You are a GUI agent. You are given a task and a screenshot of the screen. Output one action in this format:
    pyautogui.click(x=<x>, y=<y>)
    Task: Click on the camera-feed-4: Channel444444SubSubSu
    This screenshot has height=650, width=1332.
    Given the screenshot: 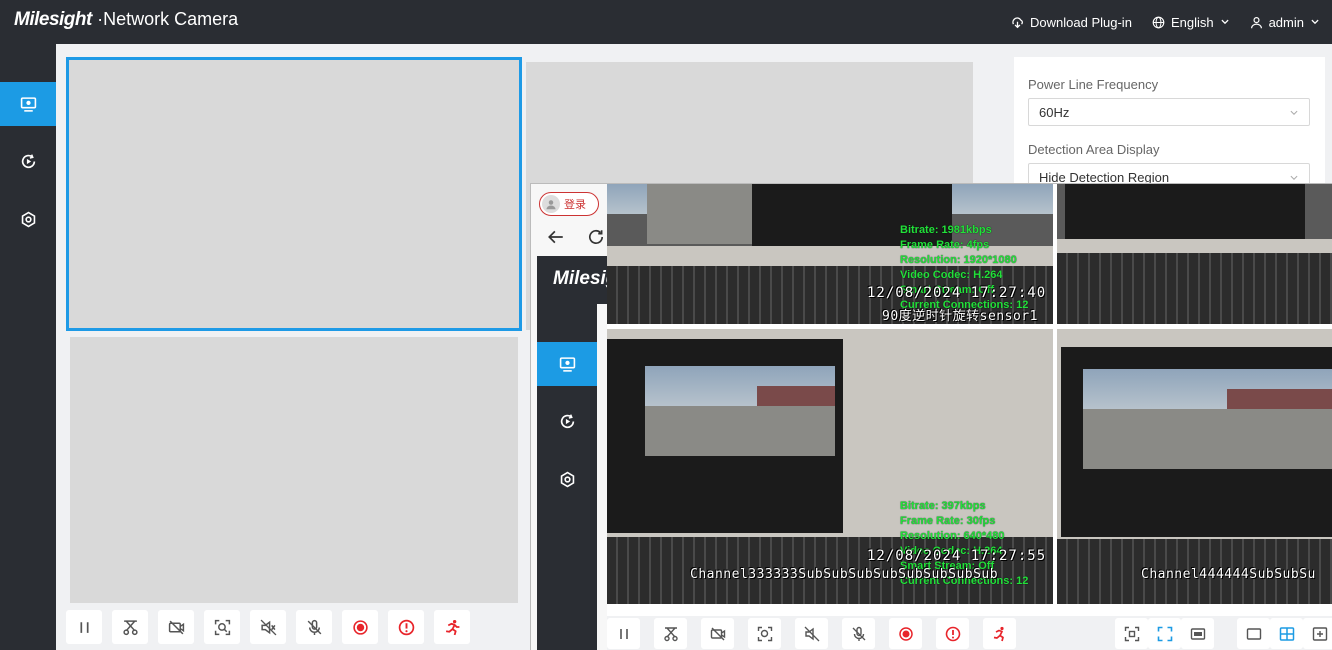 What is the action you would take?
    pyautogui.click(x=1194, y=466)
    